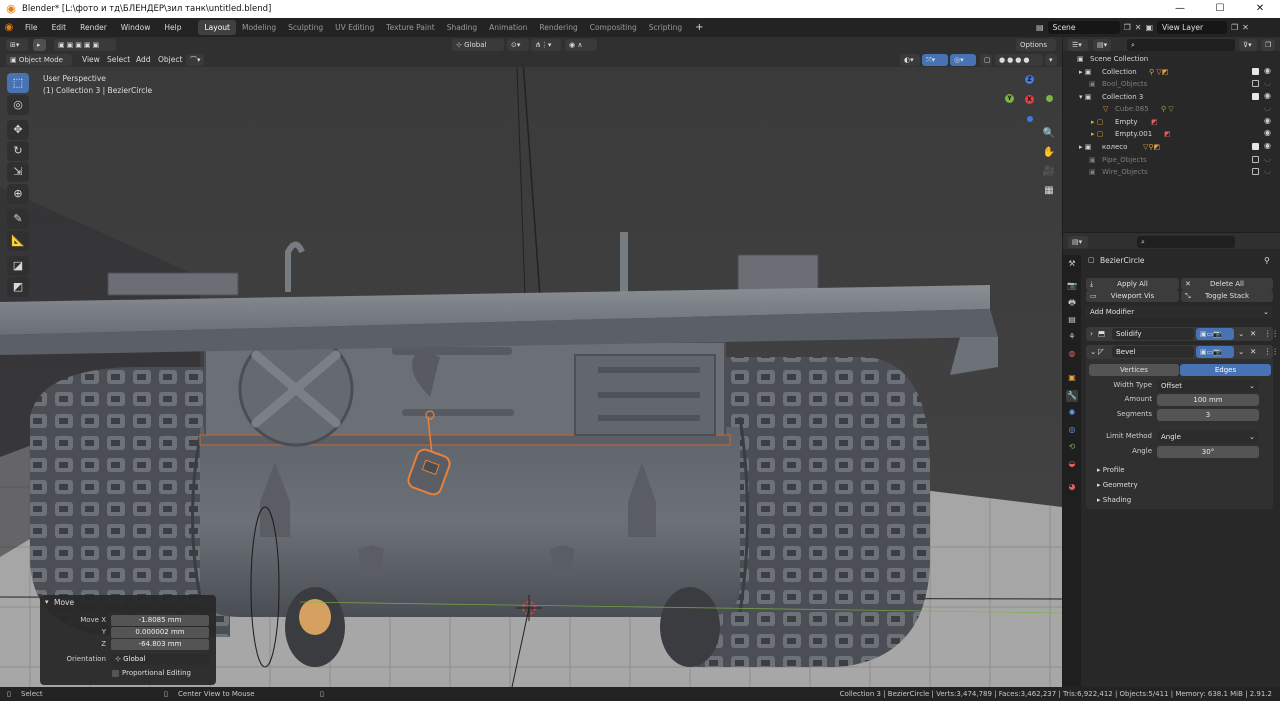 The height and width of the screenshot is (701, 1280). I want to click on constraints-tab-icon: ⟲, so click(1072, 447).